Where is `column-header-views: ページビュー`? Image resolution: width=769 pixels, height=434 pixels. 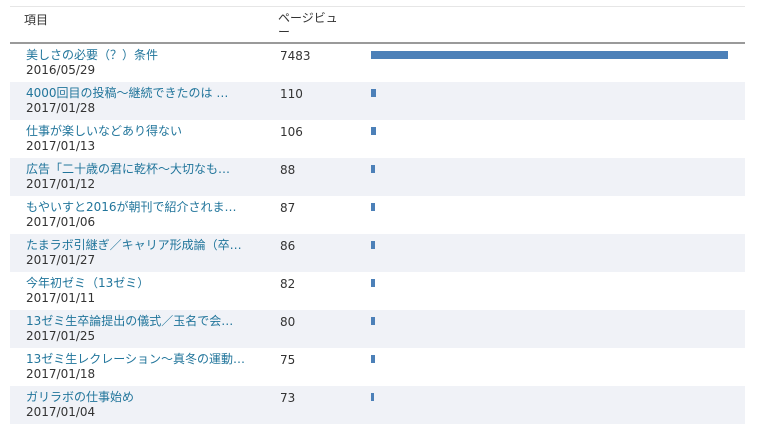 column-header-views: ページビュー is located at coordinates (308, 25).